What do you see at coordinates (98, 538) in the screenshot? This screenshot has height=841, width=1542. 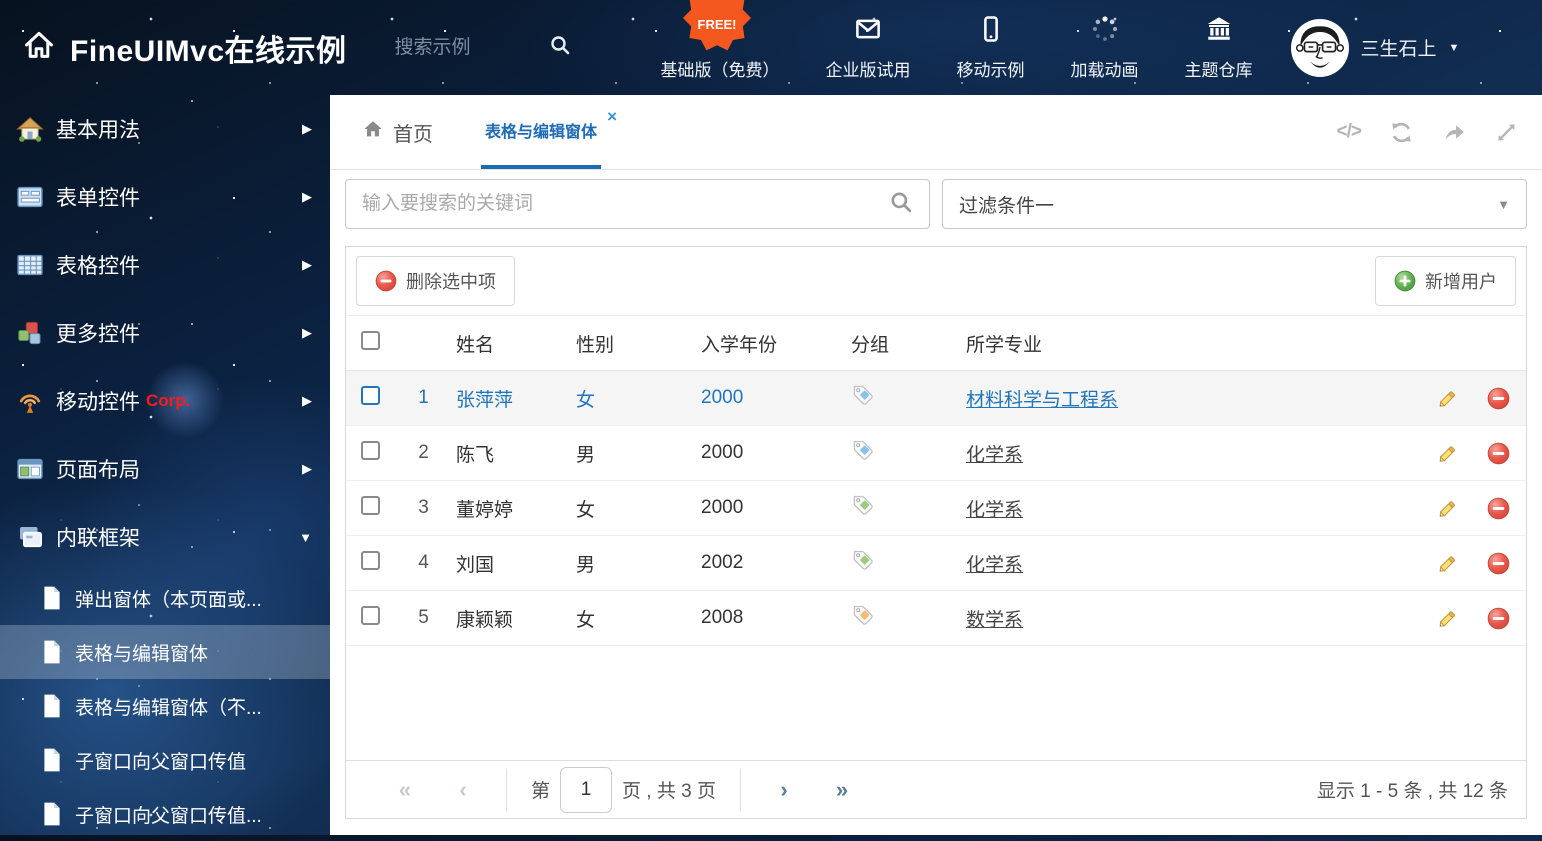 I see `sidebar-item-label: 内联框架` at bounding box center [98, 538].